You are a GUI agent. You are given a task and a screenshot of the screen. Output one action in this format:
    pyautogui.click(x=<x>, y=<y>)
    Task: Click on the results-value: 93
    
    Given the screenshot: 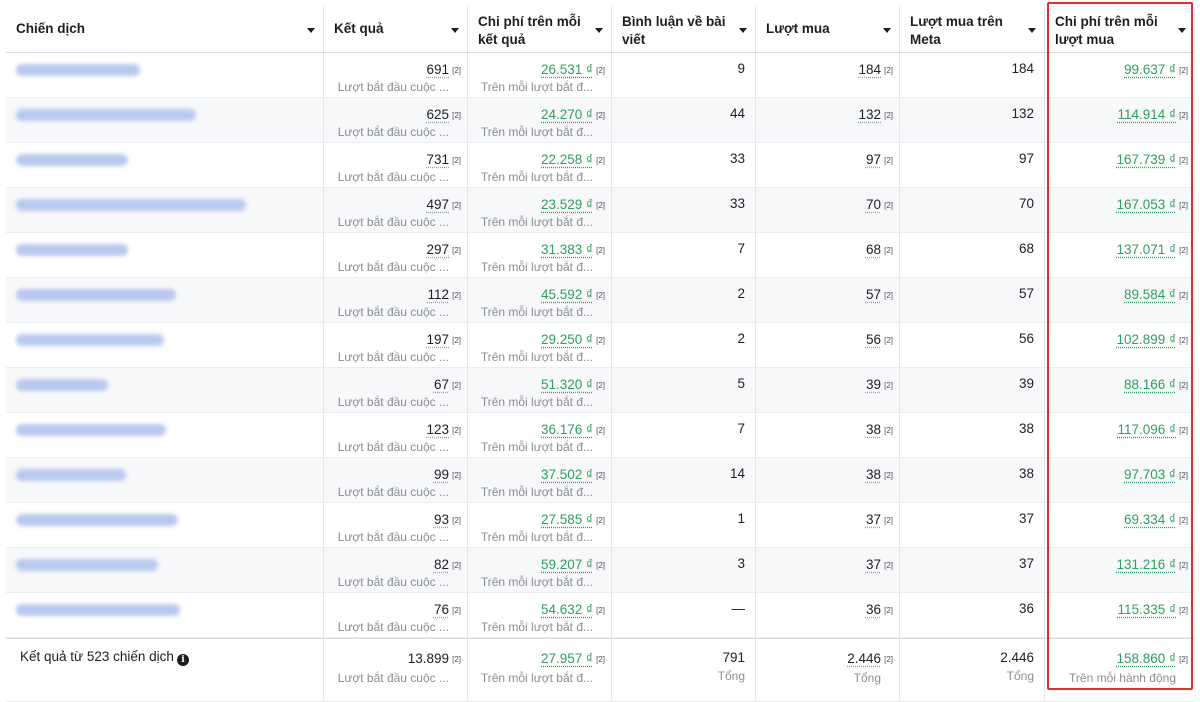 What is the action you would take?
    pyautogui.click(x=441, y=519)
    